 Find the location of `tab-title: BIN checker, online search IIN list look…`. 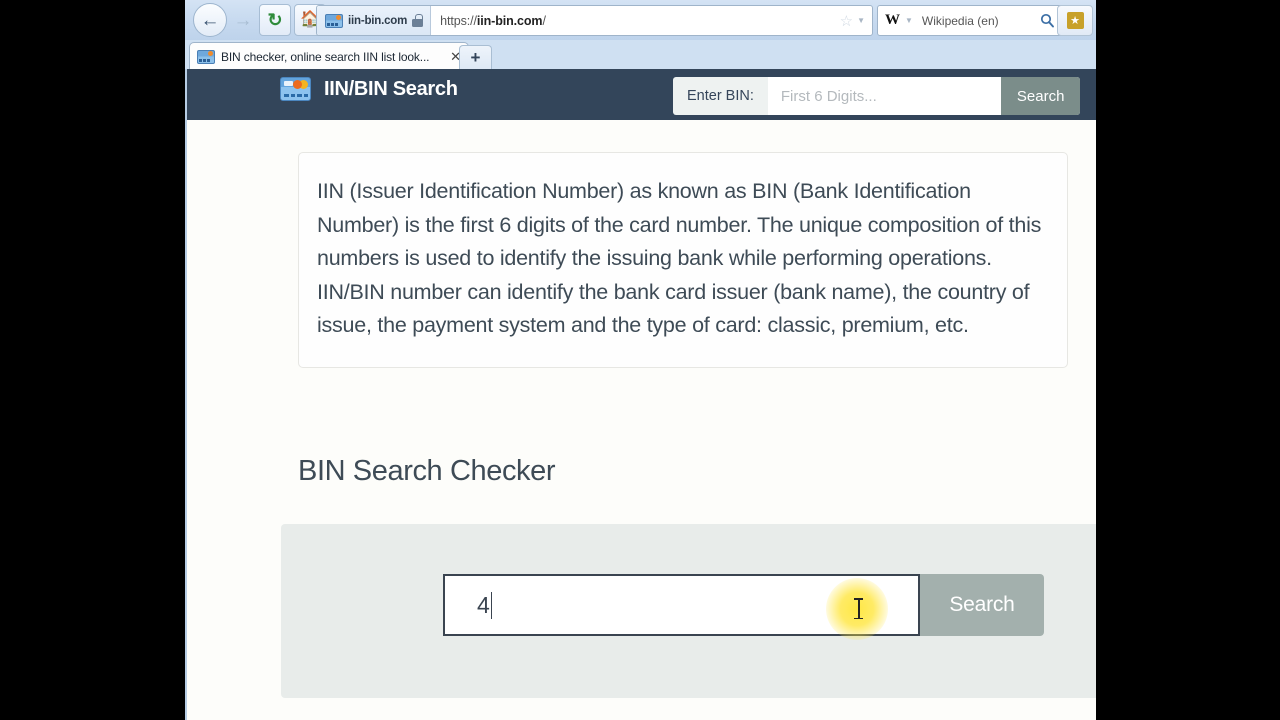

tab-title: BIN checker, online search IIN list look… is located at coordinates (325, 56).